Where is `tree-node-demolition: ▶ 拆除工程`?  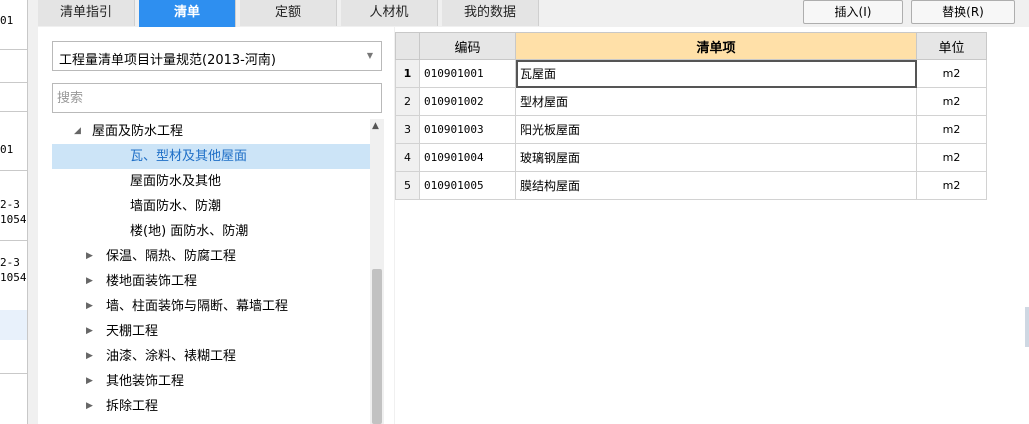
tree-node-demolition: ▶ 拆除工程 is located at coordinates (211, 406).